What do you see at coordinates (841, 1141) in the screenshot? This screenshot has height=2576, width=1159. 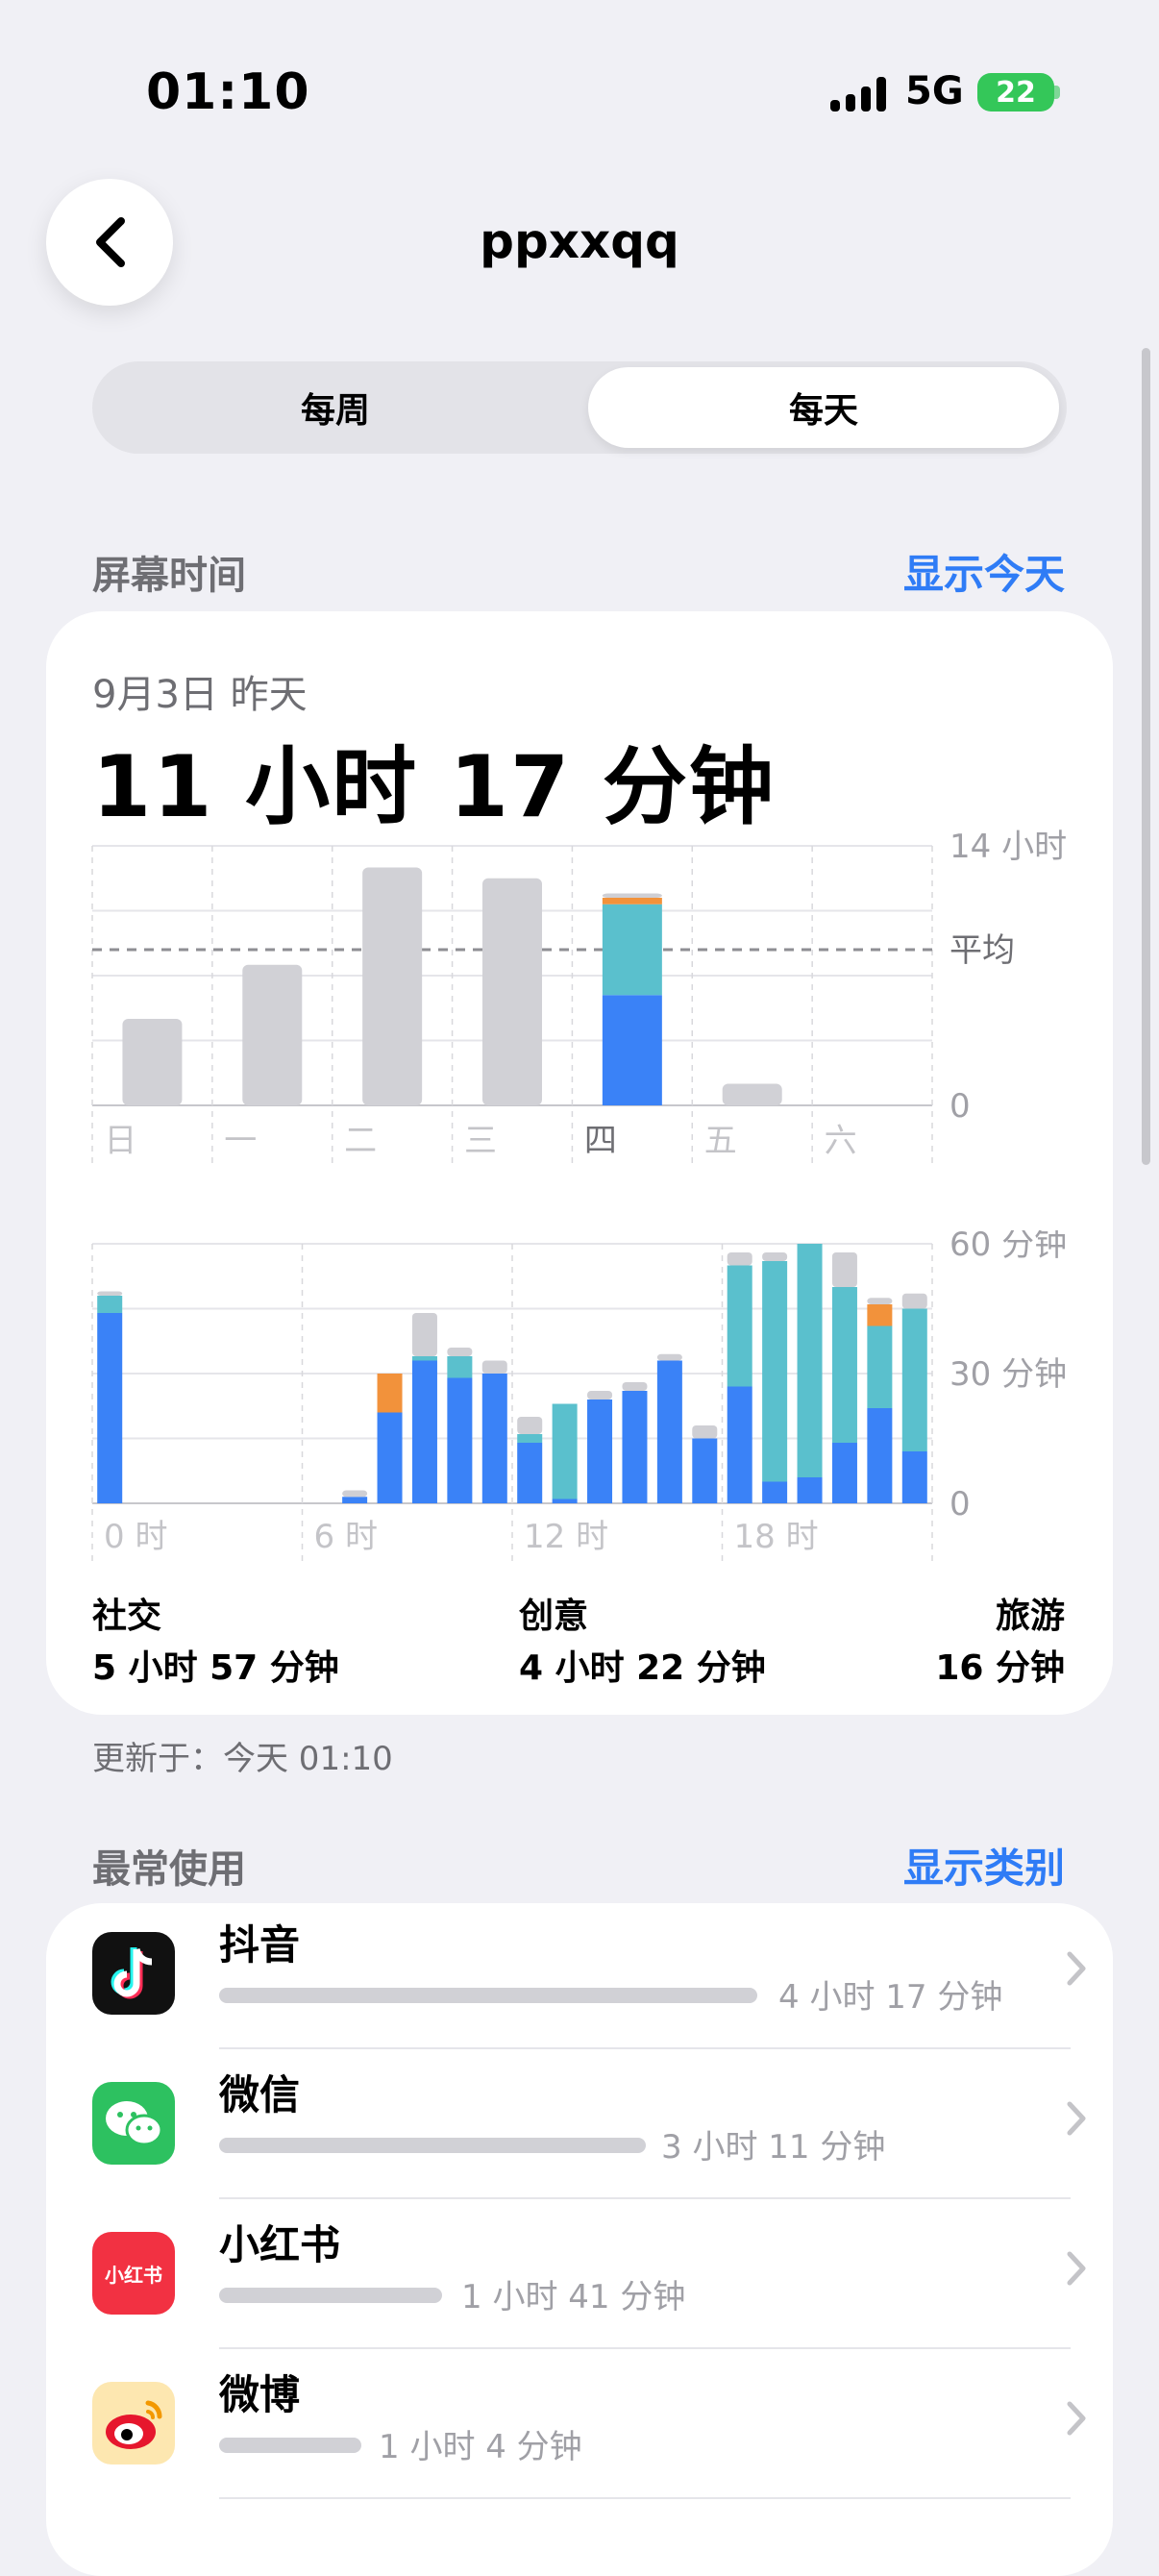 I see `day-tick-label: 六` at bounding box center [841, 1141].